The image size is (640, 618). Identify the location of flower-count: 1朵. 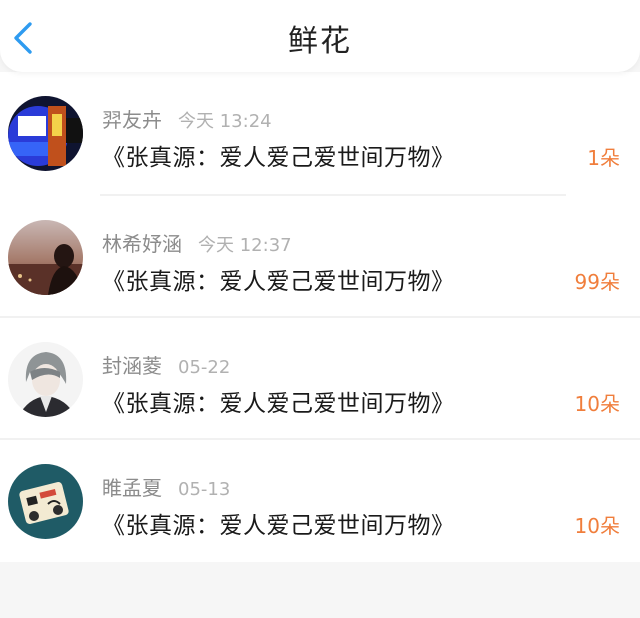
(603, 158).